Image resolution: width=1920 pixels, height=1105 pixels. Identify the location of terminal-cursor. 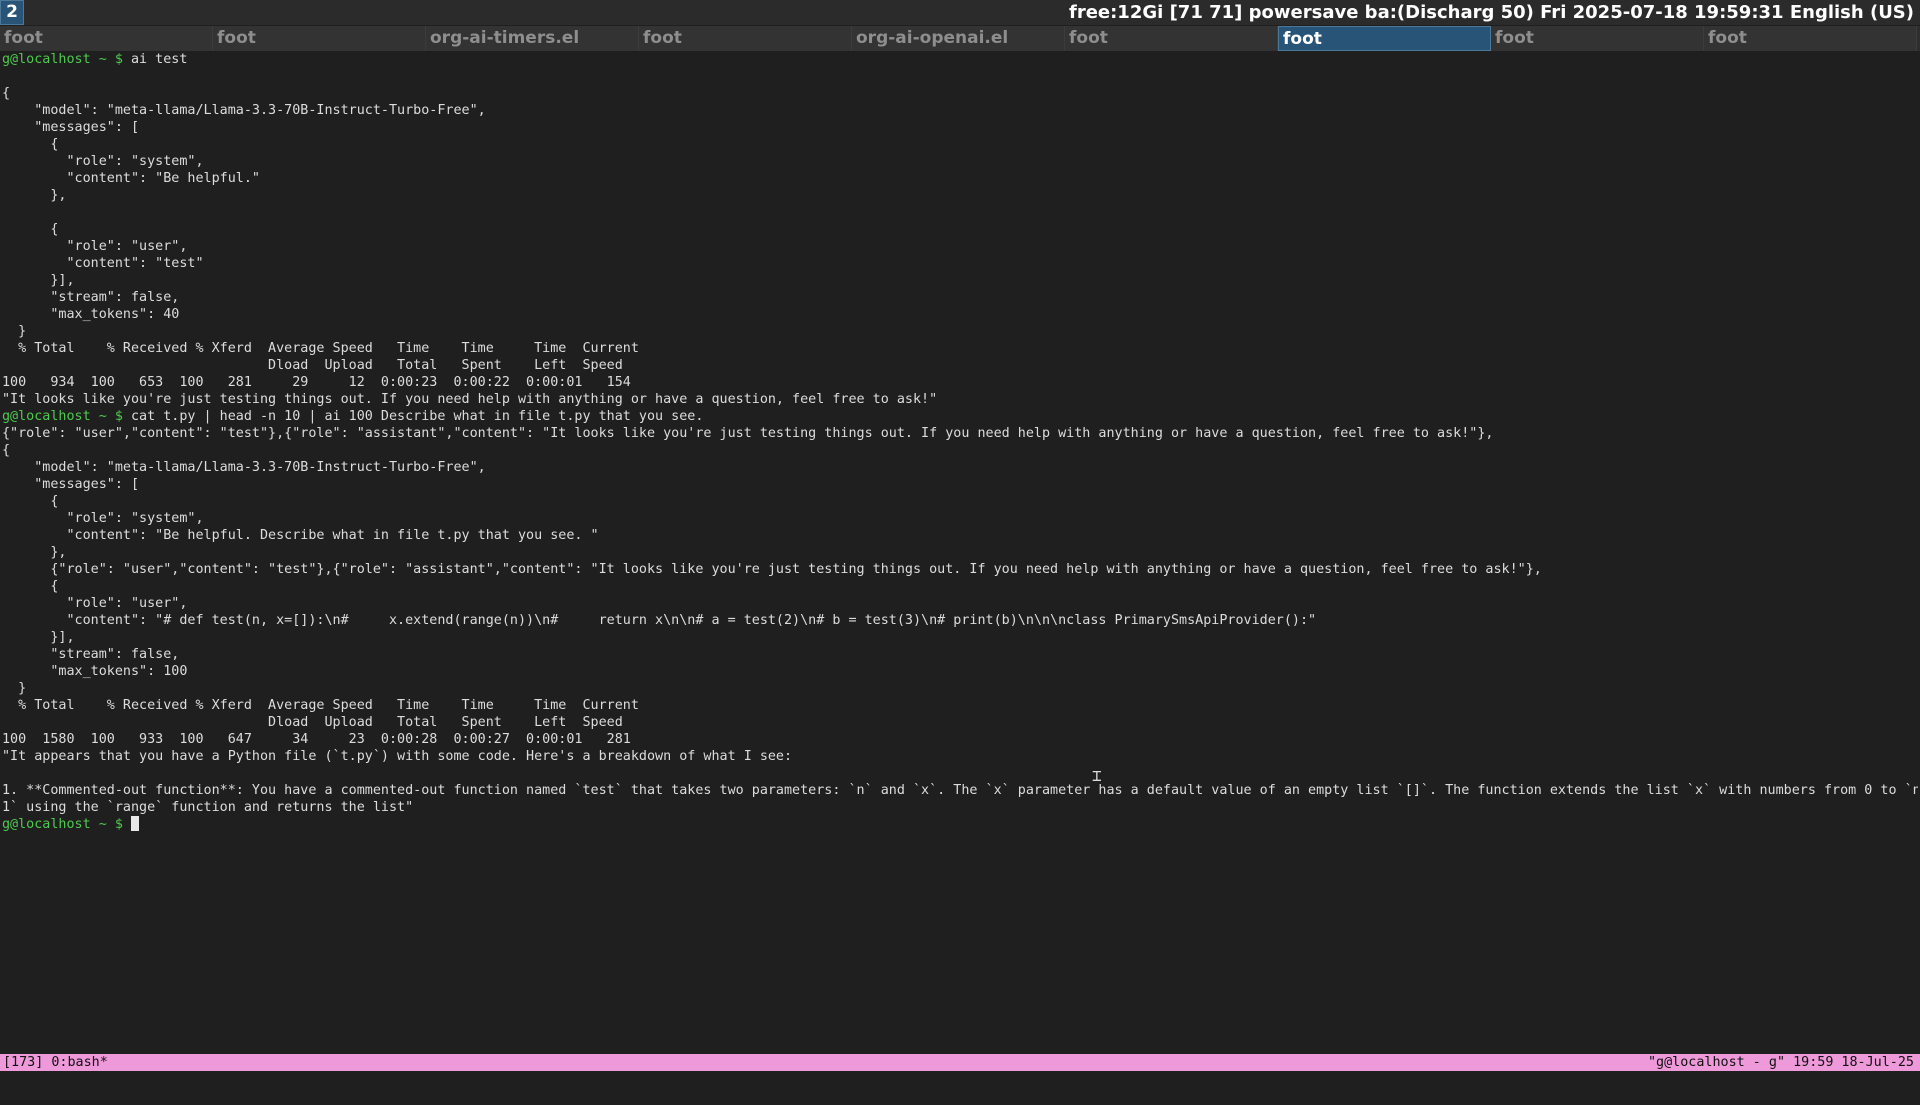
(135, 823).